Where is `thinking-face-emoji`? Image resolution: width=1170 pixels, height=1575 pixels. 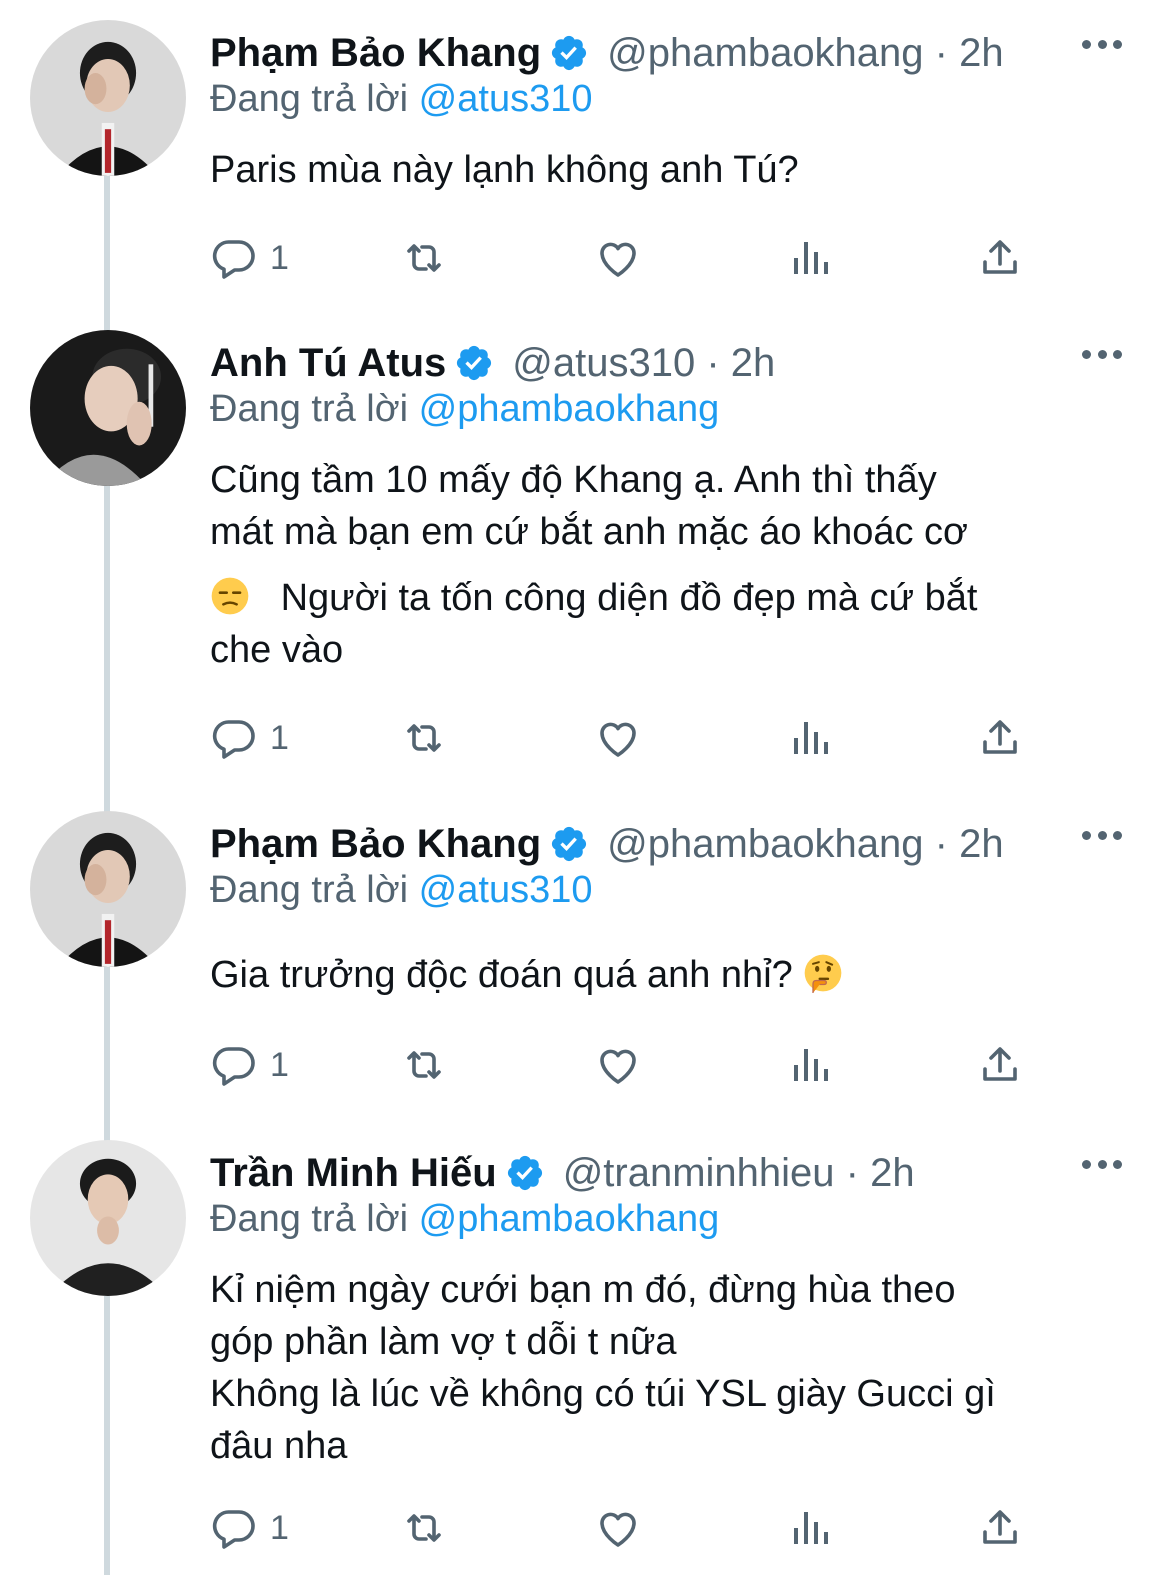
thinking-face-emoji is located at coordinates (823, 973).